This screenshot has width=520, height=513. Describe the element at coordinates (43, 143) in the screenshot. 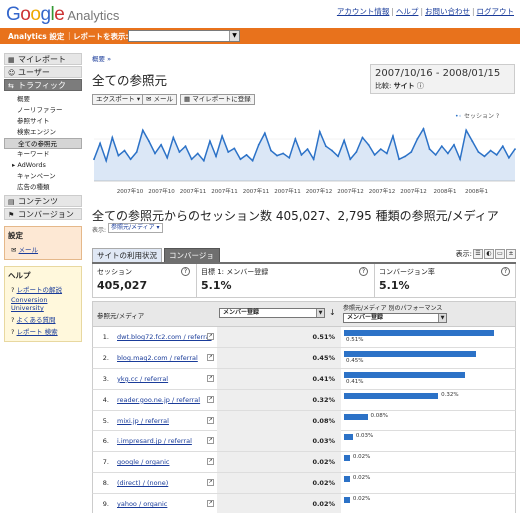

I see `subnav-all-sources: 全ての参照元` at that location.